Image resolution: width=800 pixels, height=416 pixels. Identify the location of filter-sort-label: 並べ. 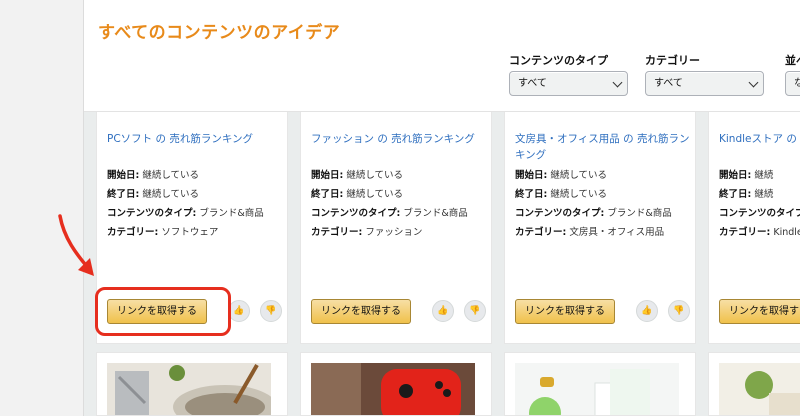
(792, 60).